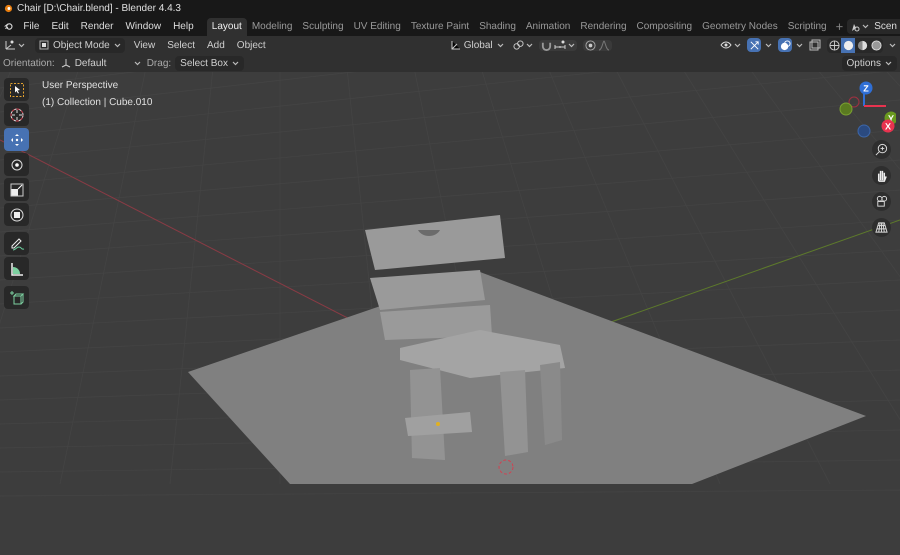 Image resolution: width=900 pixels, height=555 pixels. I want to click on pencil-icon, so click(16, 244).